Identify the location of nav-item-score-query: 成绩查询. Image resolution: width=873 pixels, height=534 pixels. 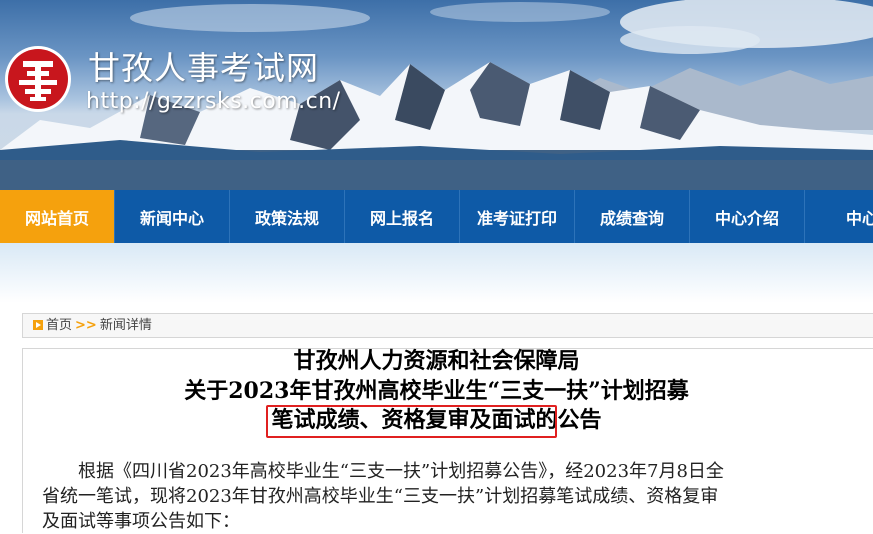
(632, 216).